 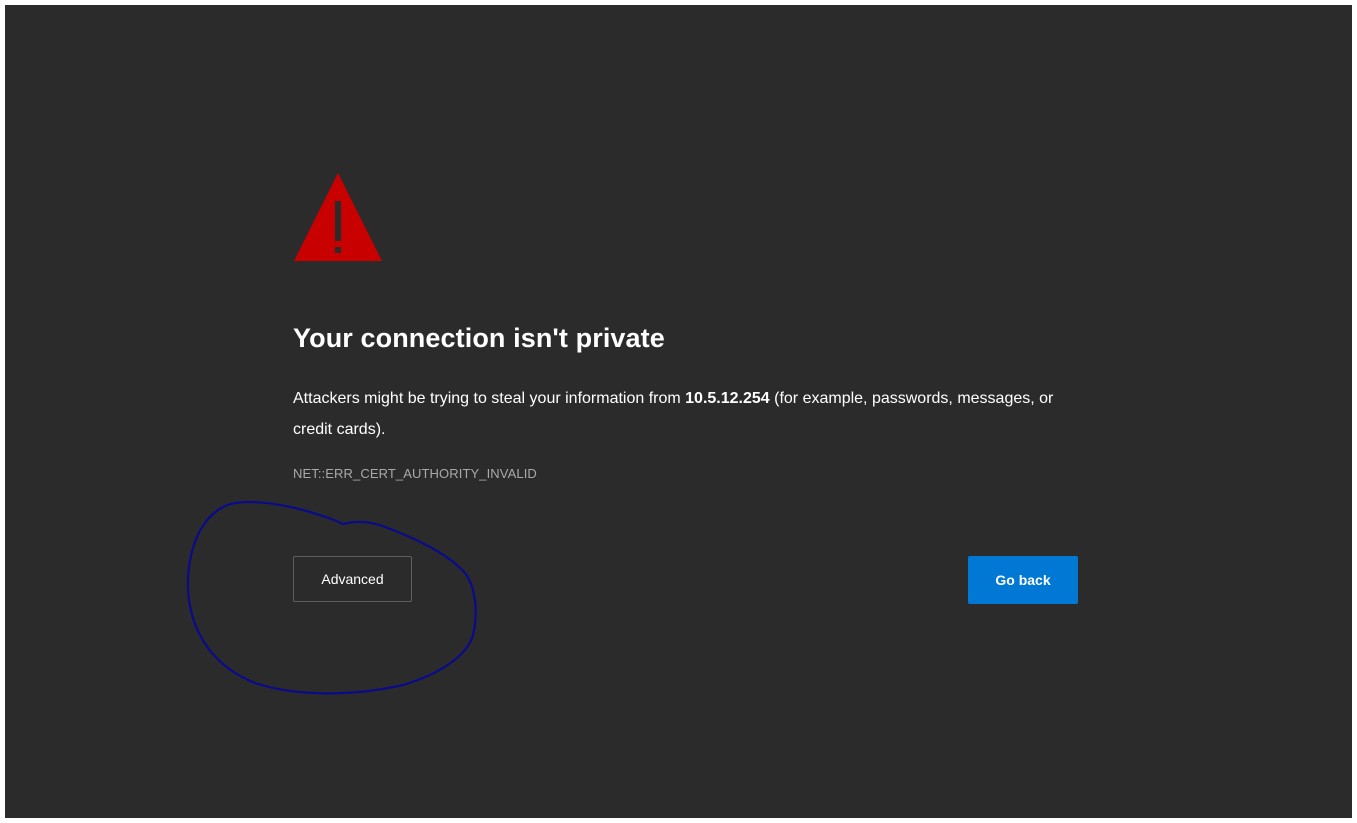 I want to click on host-address: 10.5.12.254, so click(x=727, y=398).